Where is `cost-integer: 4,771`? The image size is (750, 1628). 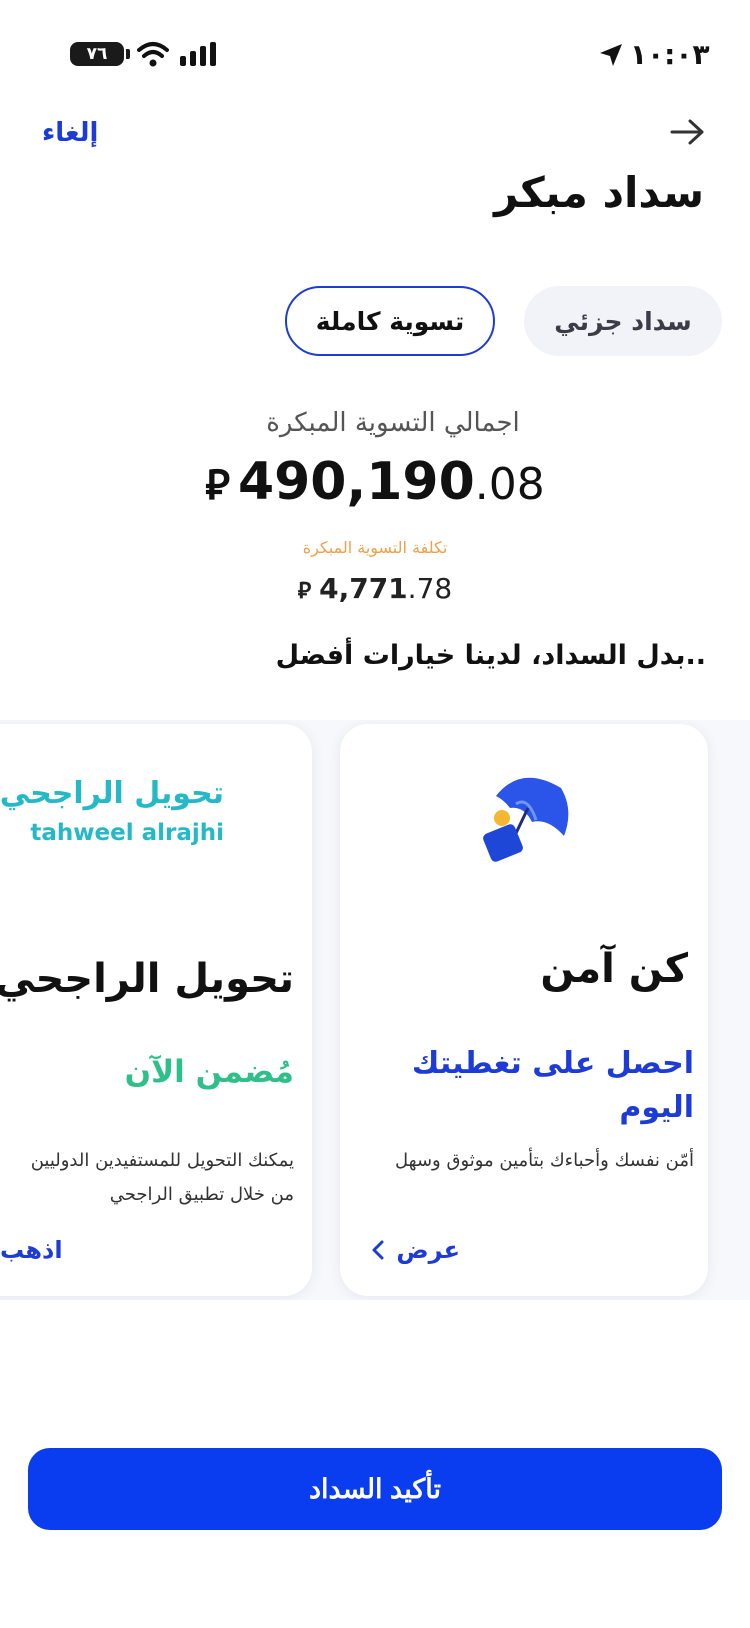
cost-integer: 4,771 is located at coordinates (363, 588).